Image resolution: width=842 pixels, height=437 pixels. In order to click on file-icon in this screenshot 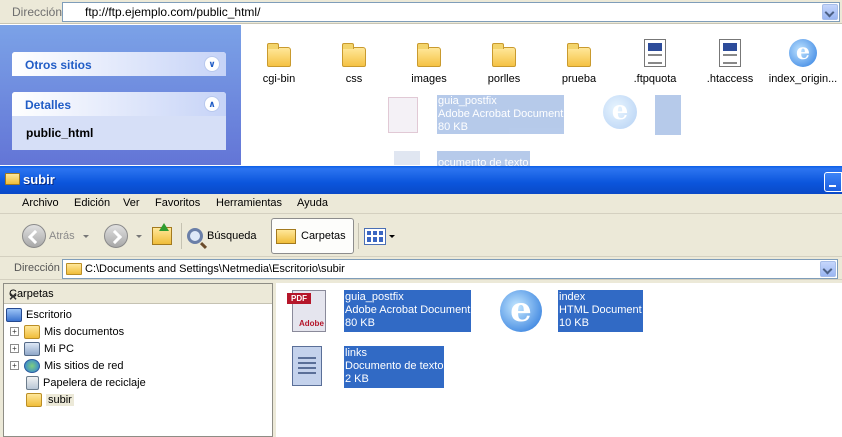, I will do `click(655, 53)`.